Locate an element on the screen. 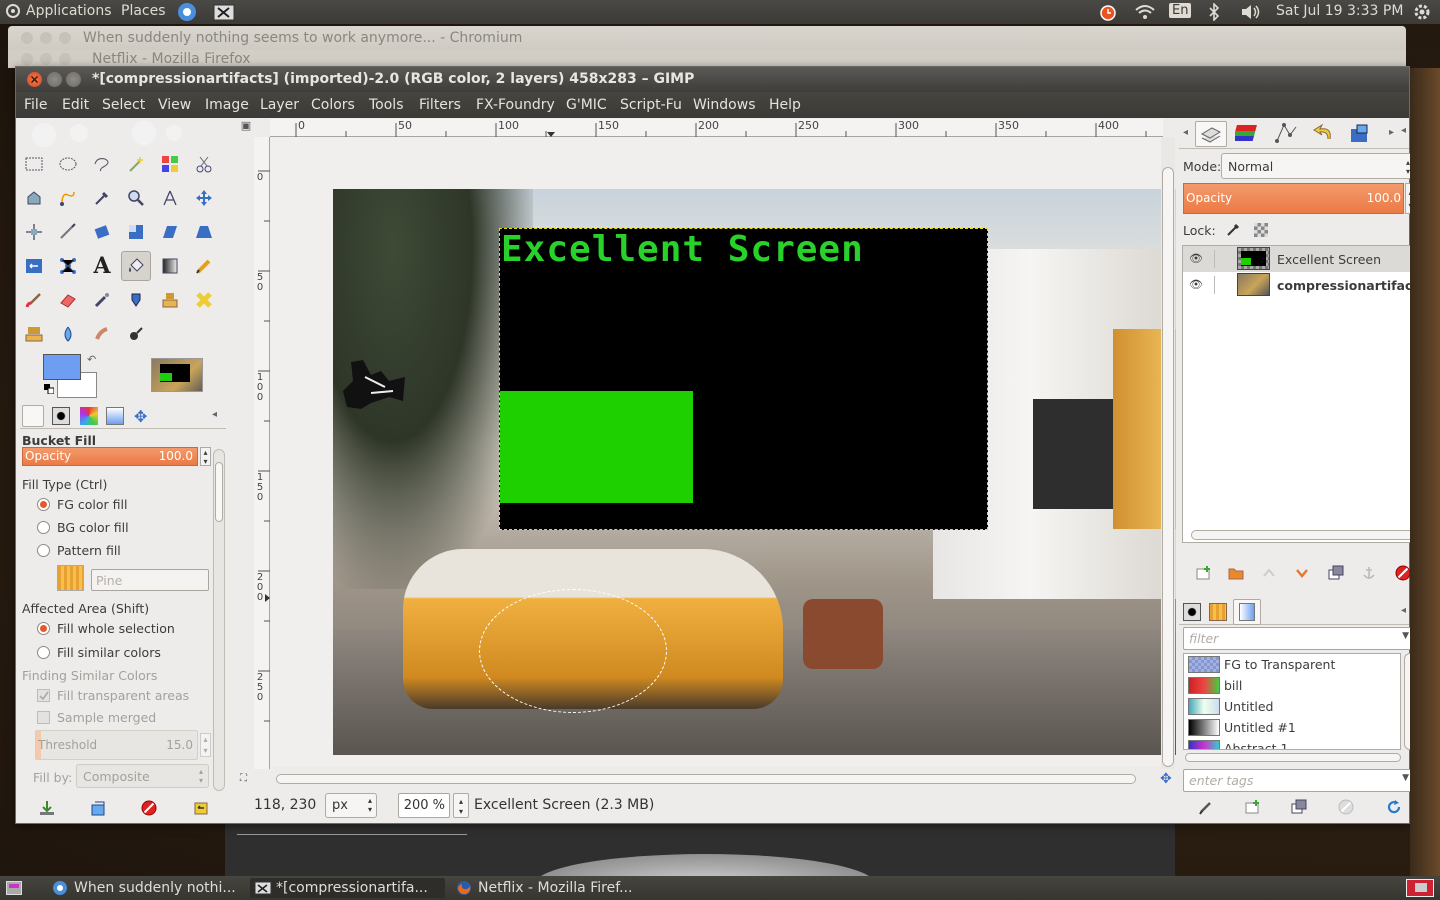 The image size is (1440, 900). tab-images-icon is located at coordinates (1360, 133).